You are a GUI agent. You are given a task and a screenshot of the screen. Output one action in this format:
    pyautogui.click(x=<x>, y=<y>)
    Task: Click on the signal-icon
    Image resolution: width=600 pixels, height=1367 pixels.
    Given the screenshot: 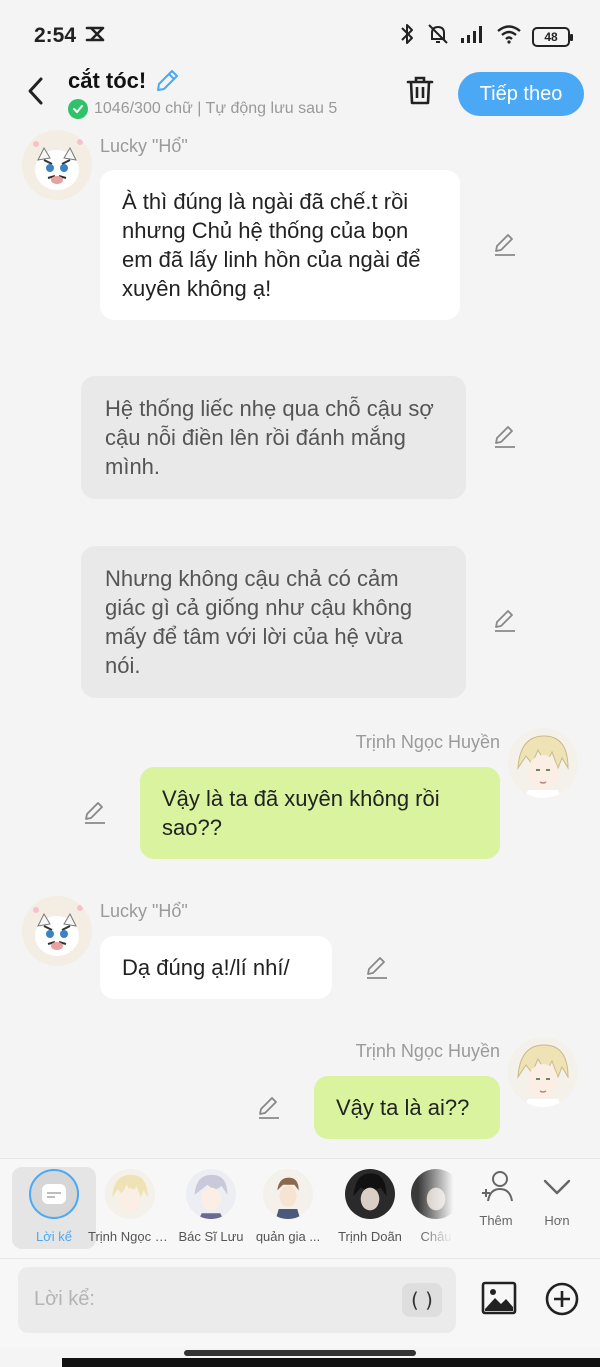 What is the action you would take?
    pyautogui.click(x=473, y=36)
    